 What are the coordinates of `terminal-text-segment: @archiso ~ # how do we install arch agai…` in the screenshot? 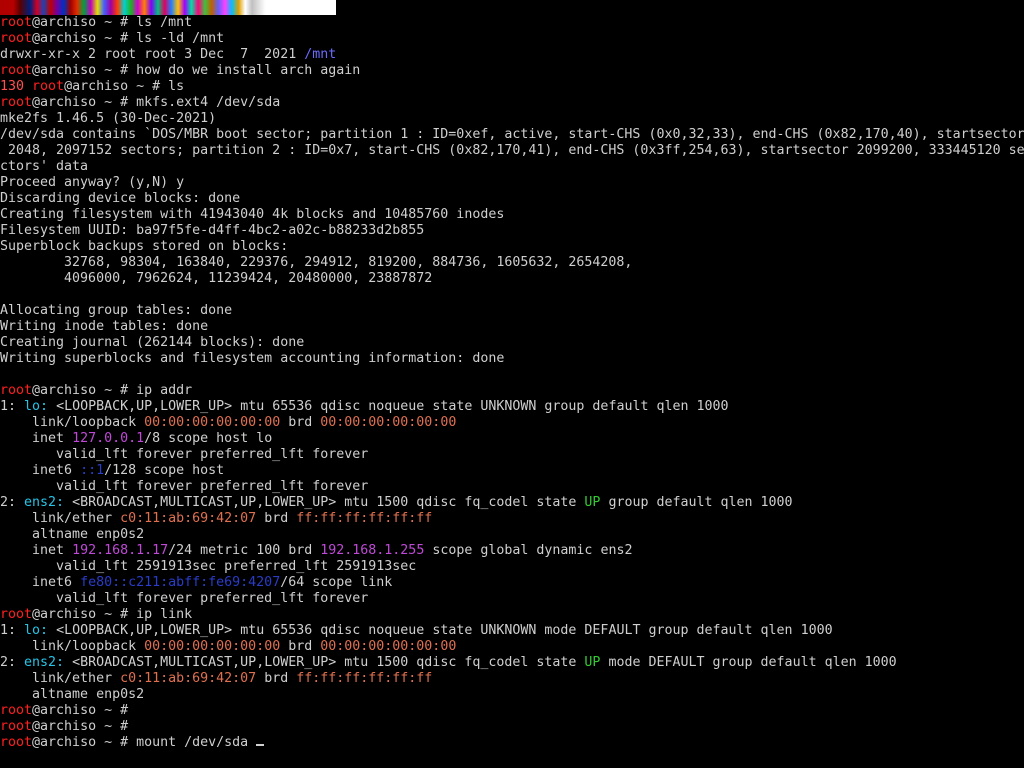 It's located at (196, 70).